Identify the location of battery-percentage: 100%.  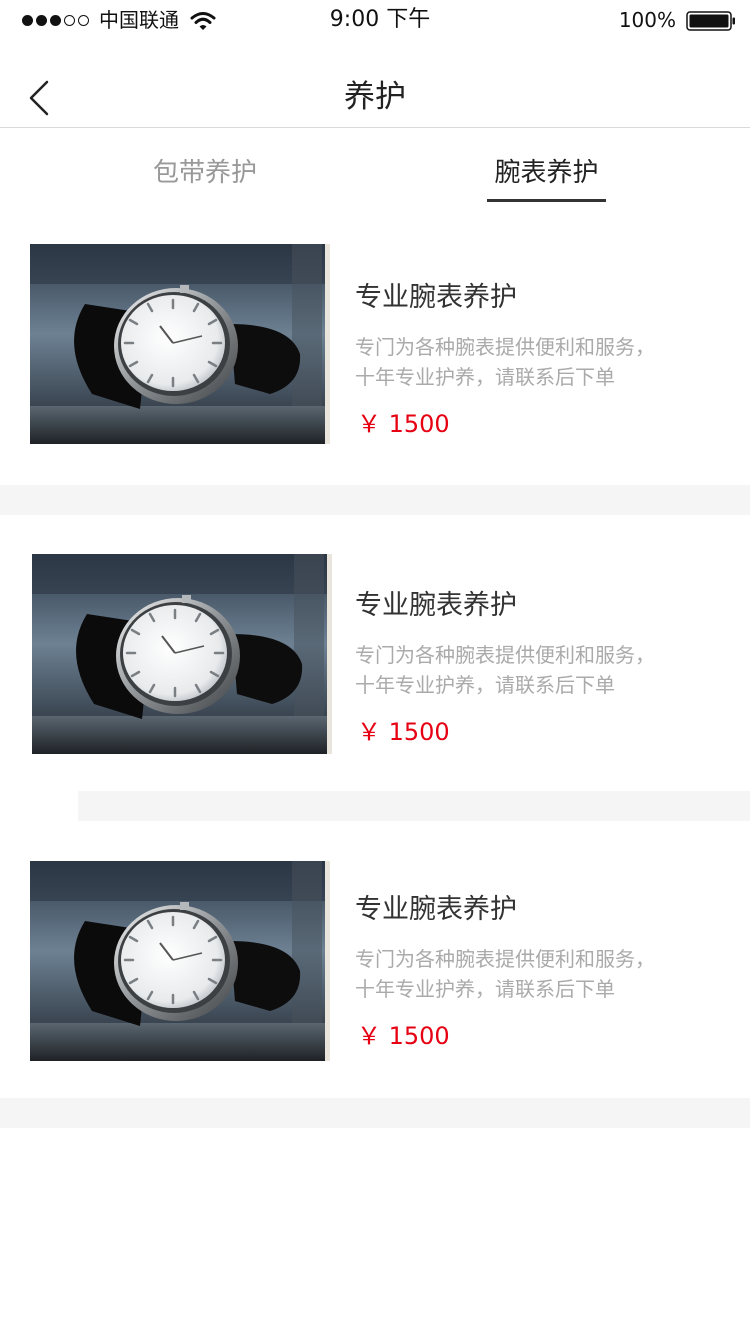
(647, 20).